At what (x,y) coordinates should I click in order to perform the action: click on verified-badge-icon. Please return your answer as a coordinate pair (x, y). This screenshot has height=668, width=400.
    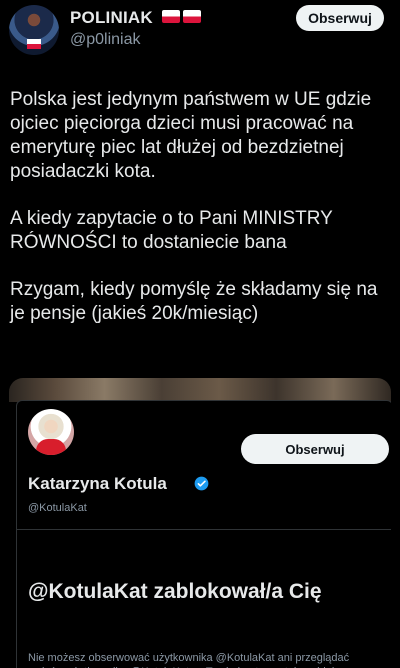
    Looking at the image, I should click on (201, 483).